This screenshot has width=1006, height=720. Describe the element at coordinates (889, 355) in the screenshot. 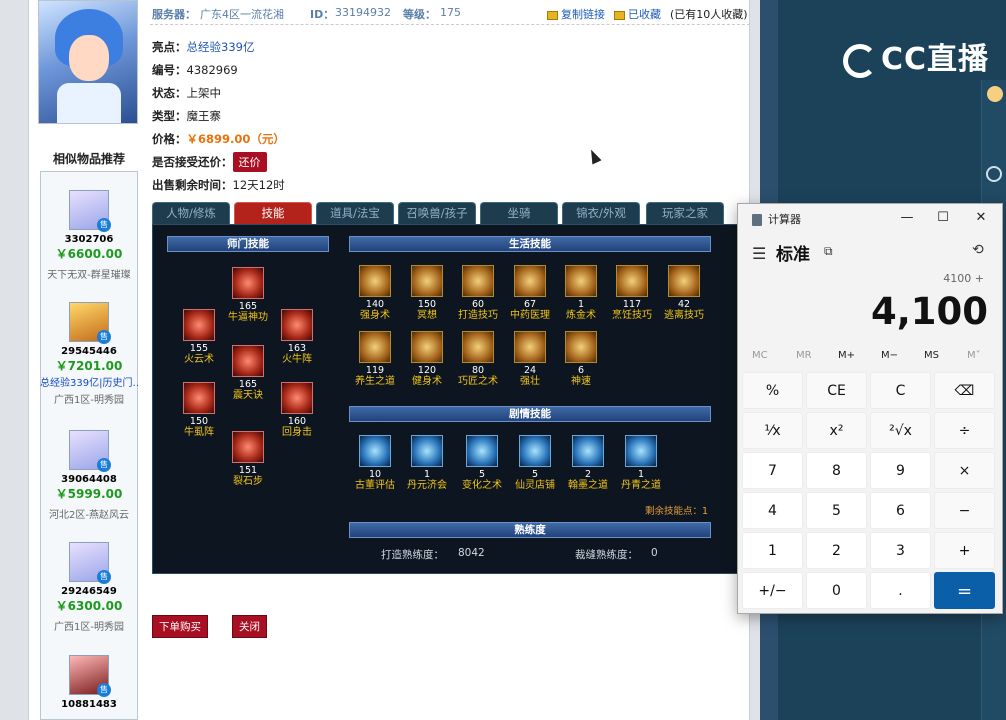

I see `memory-subtract-button: M−` at that location.